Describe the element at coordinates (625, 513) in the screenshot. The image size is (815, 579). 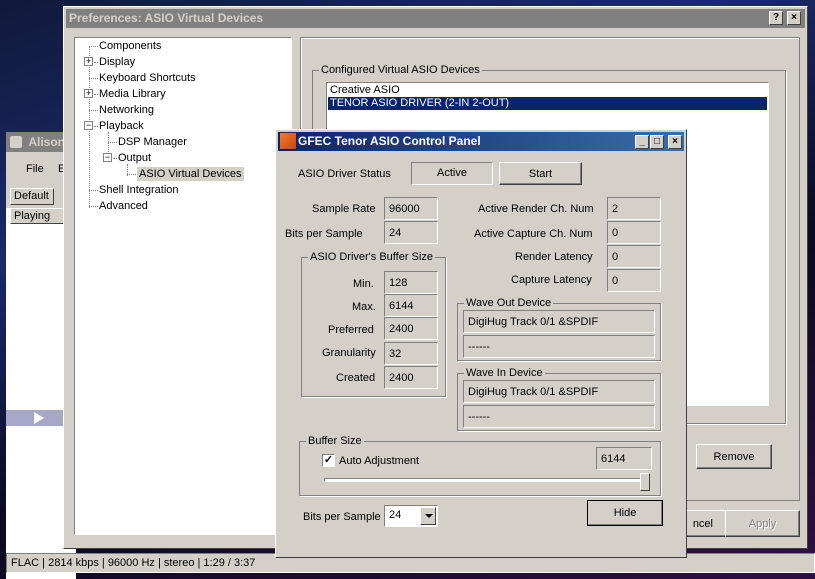
I see `hide-button: Hide` at that location.